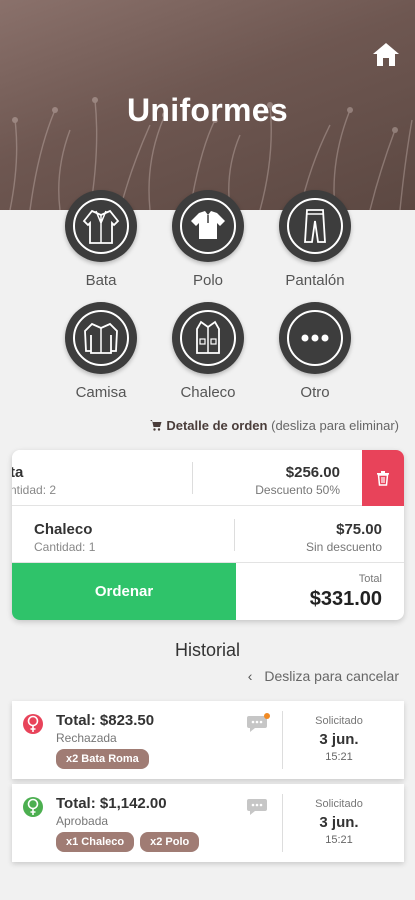 This screenshot has width=415, height=900. Describe the element at coordinates (101, 392) in the screenshot. I see `category-label: Camisa` at that location.